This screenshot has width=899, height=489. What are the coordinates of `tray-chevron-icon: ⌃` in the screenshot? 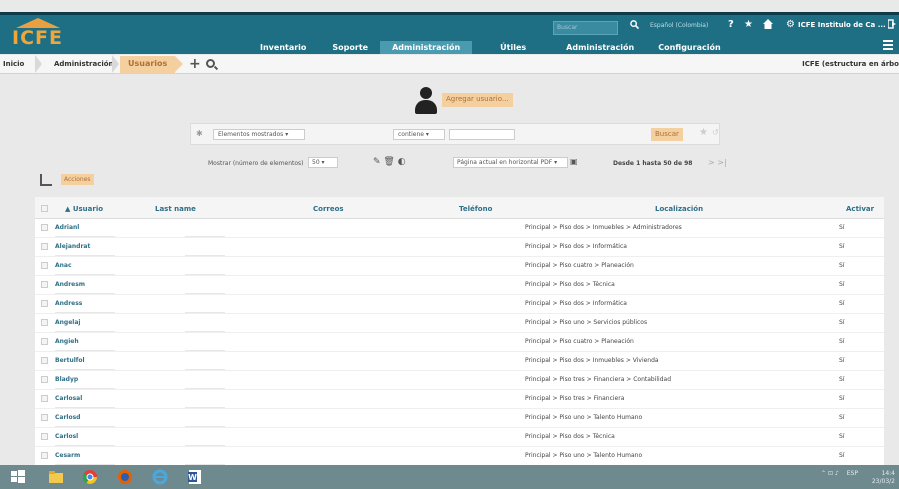 It's located at (823, 473).